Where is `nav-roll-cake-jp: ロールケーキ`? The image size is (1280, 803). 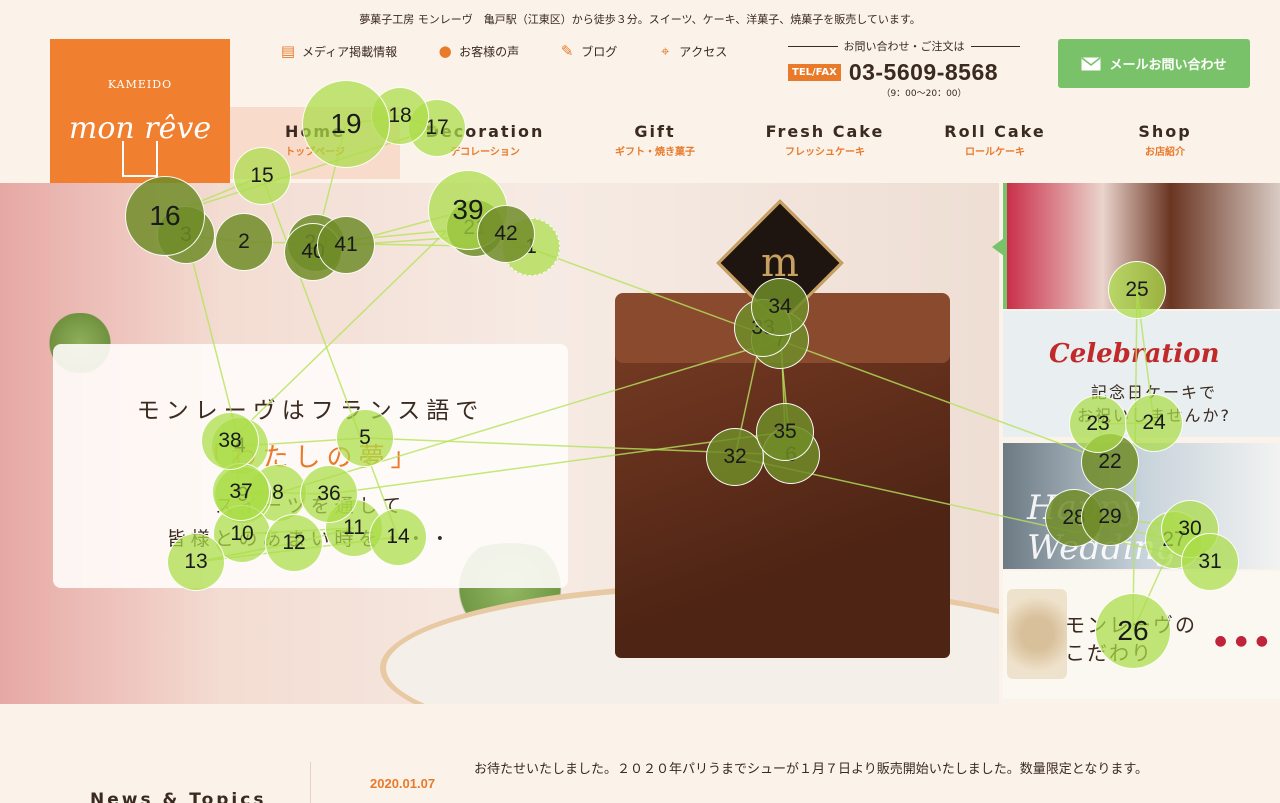
nav-roll-cake-jp: ロールケーキ is located at coordinates (995, 152).